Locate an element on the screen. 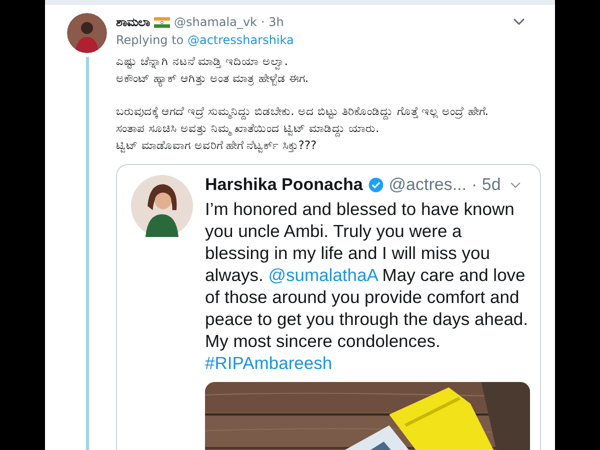 Image resolution: width=600 pixels, height=450 pixels. display-name: ಶಾಮಲಾ is located at coordinates (133, 22).